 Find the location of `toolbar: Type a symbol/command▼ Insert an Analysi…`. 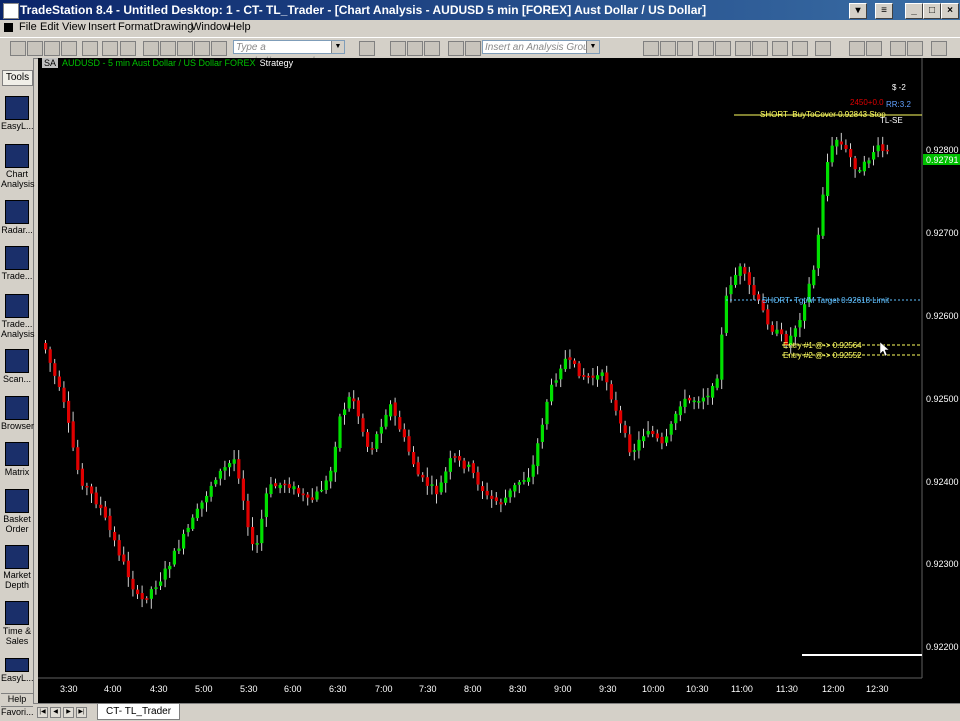

toolbar: Type a symbol/command▼ Insert an Analysi… is located at coordinates (480, 52).